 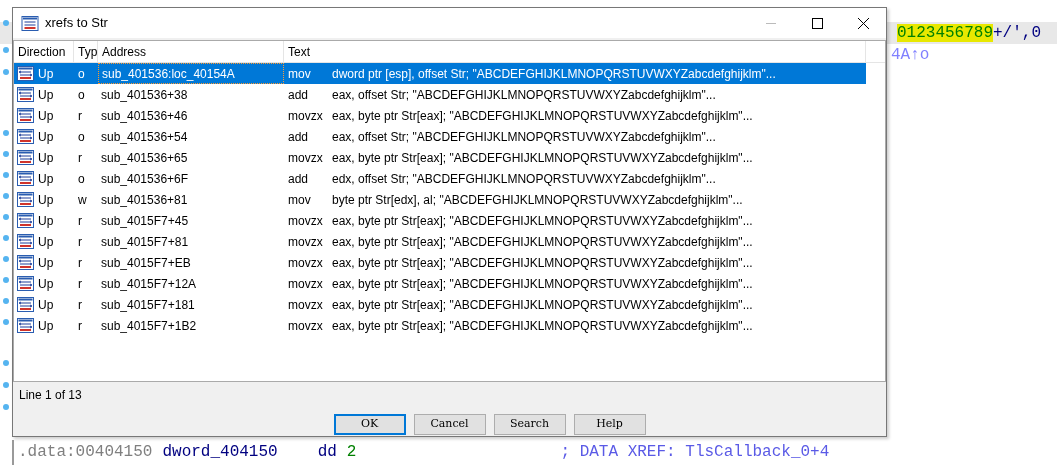 I want to click on address-text: sub_4015F7+EB, so click(x=146, y=263).